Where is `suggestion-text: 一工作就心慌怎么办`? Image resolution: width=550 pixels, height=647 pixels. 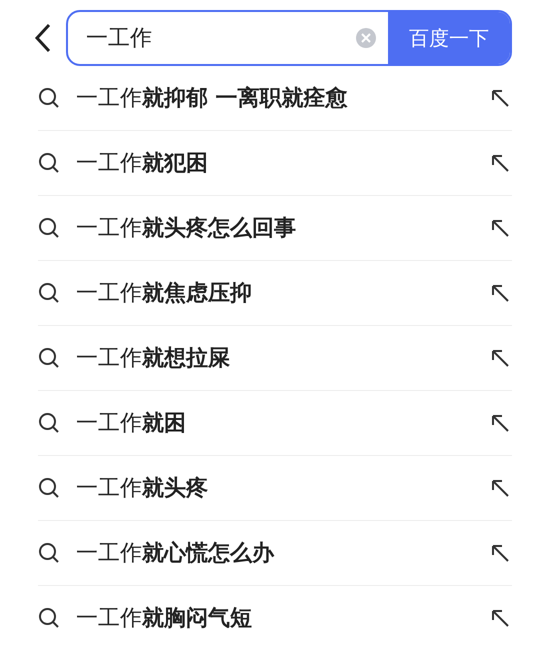
suggestion-text: 一工作就心慌怎么办 is located at coordinates (283, 553).